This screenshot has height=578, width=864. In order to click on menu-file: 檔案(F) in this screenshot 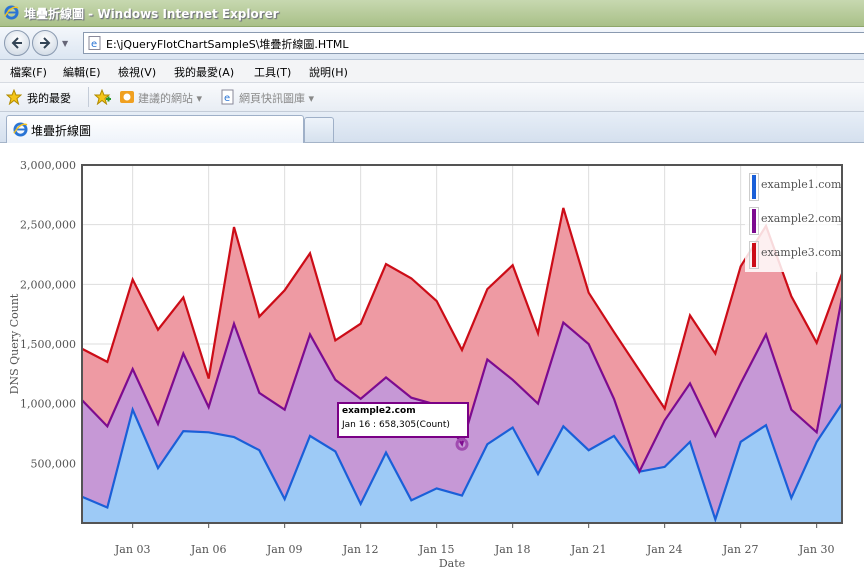, I will do `click(28, 72)`.